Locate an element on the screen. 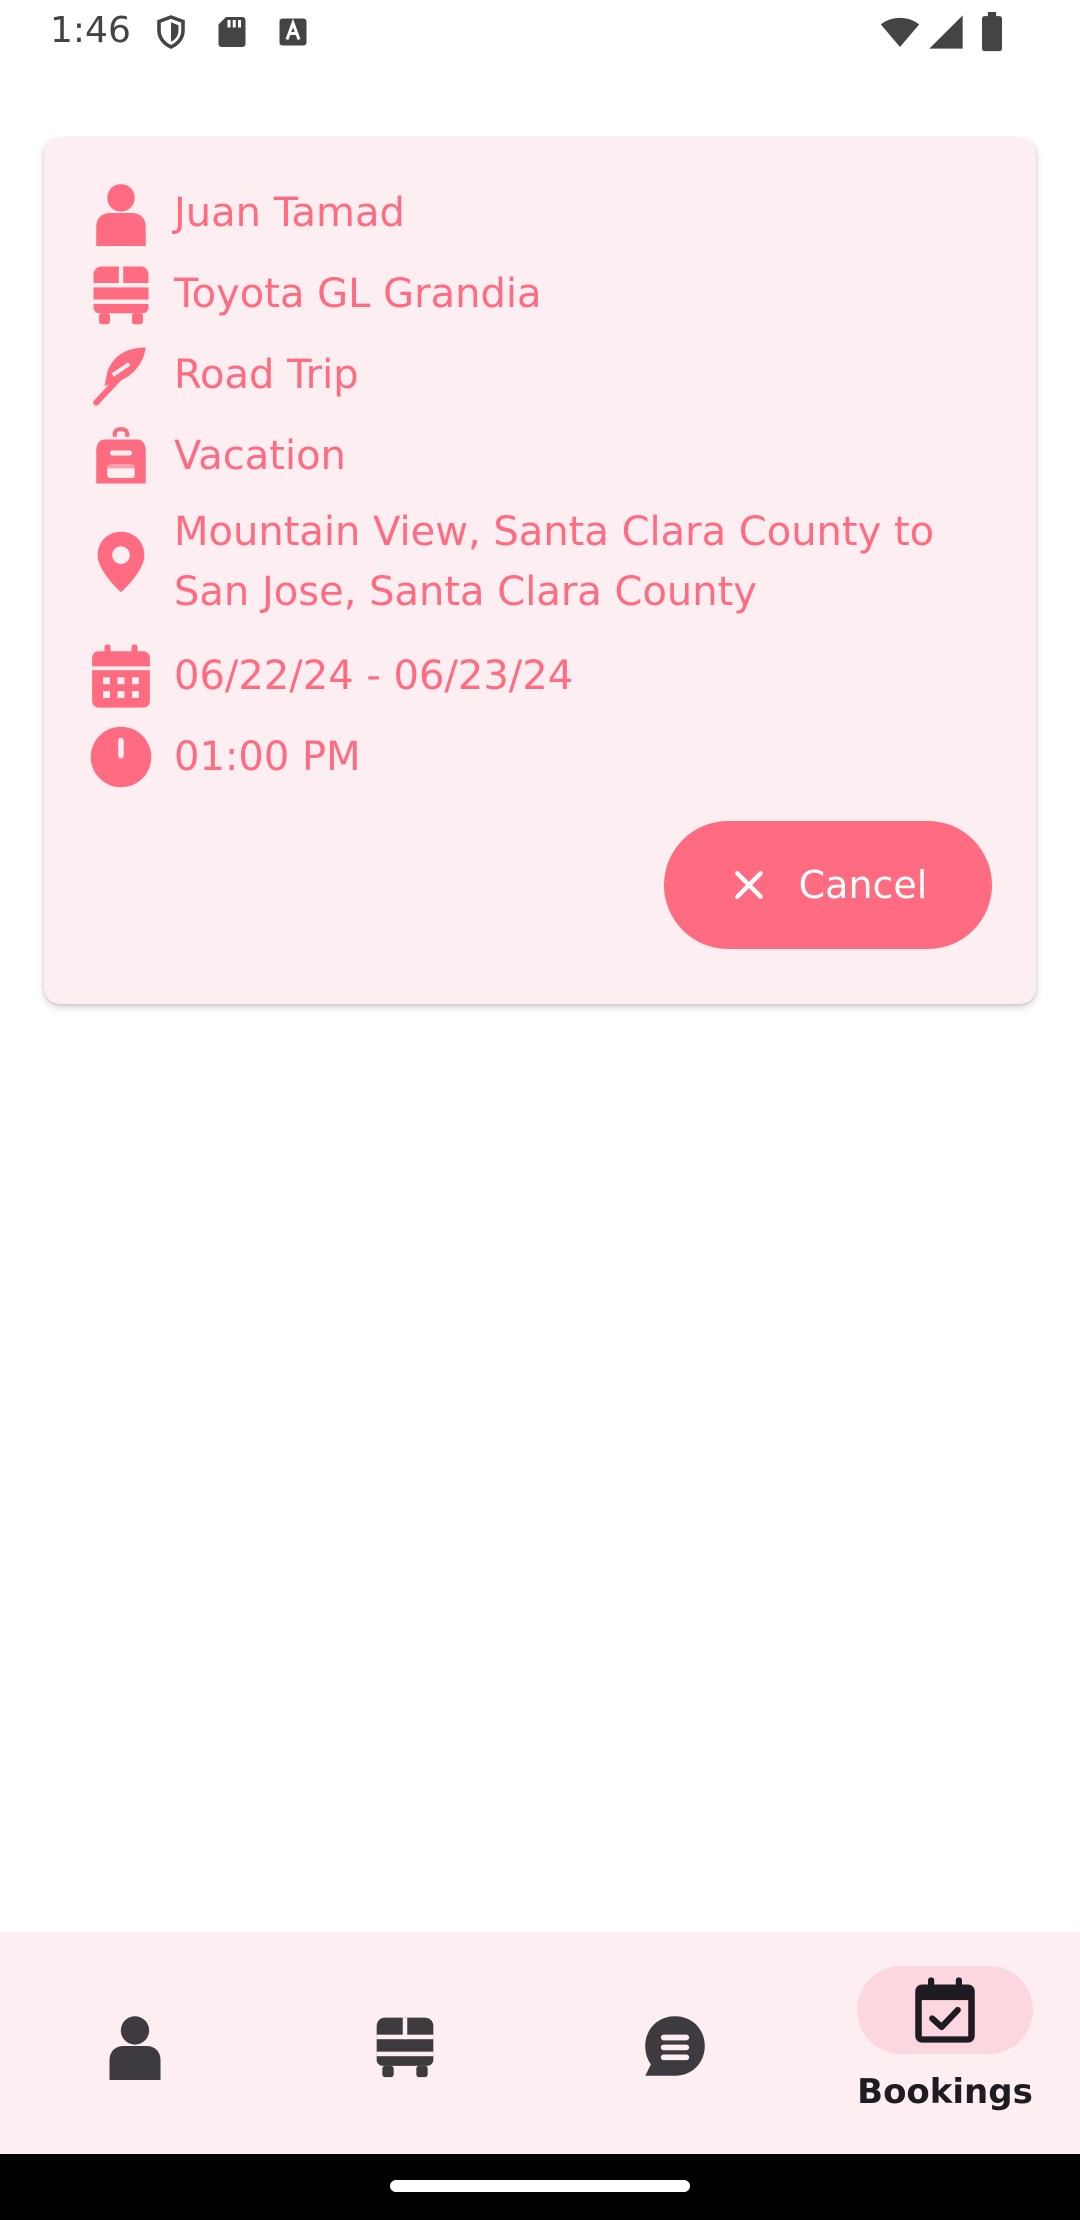 The height and width of the screenshot is (2220, 1080). booking-vehicle-row: Toyota GL Grandia is located at coordinates (546, 294).